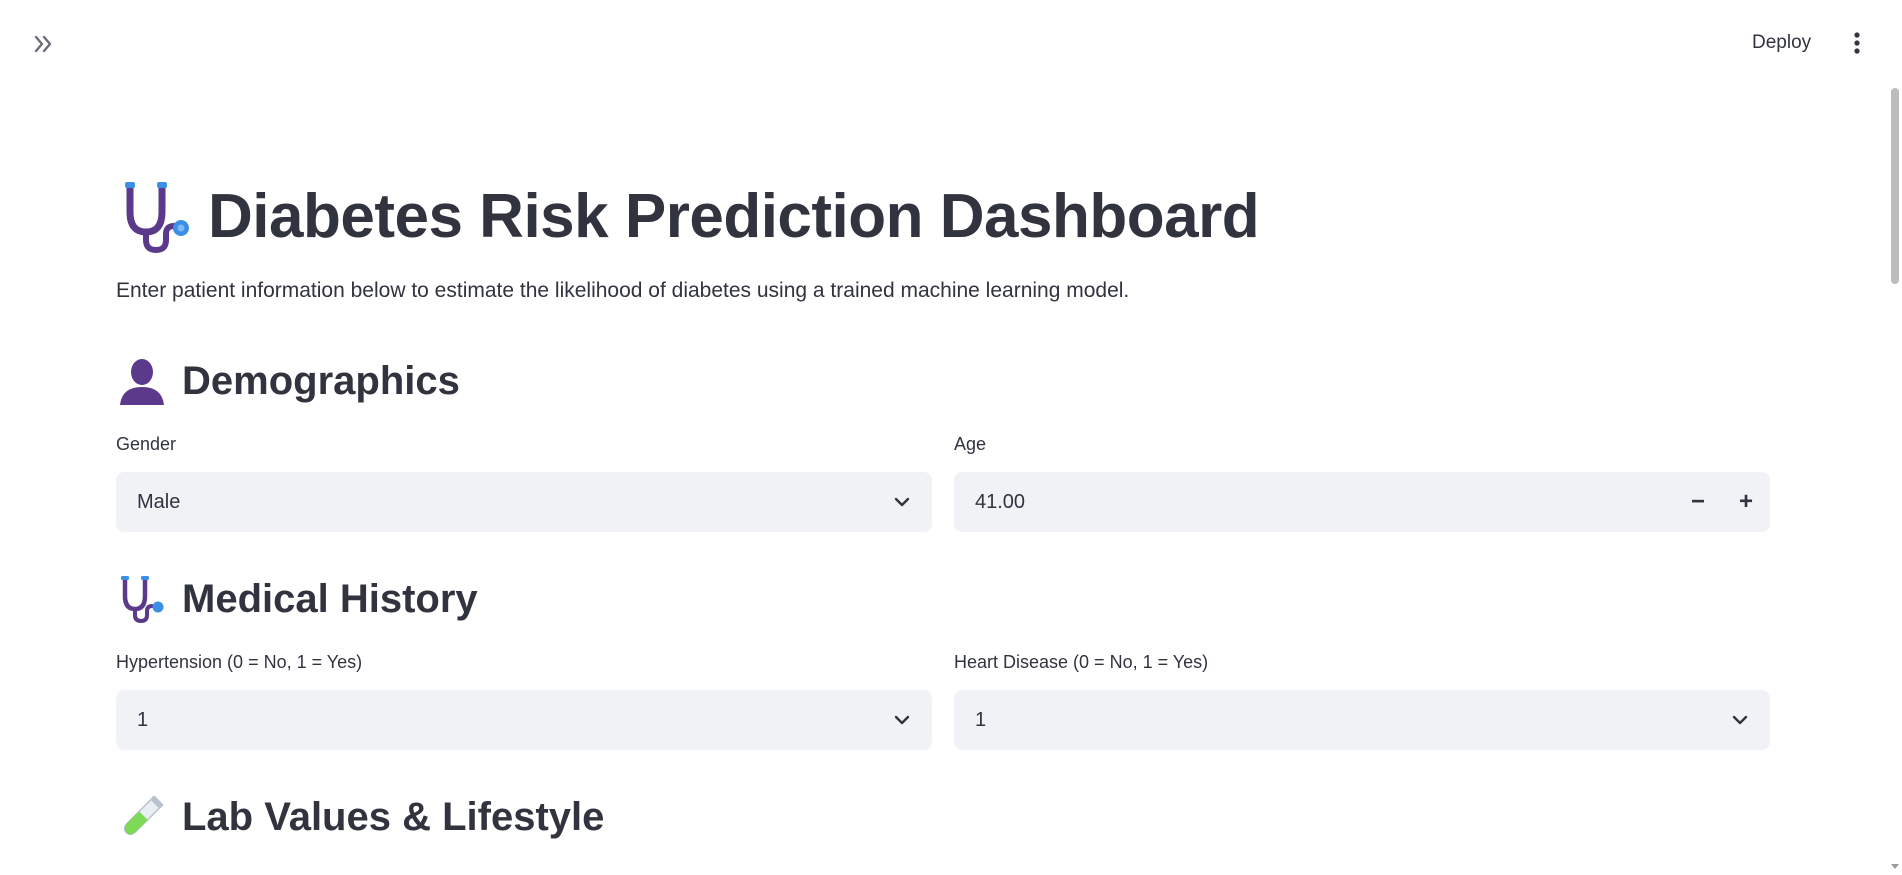 This screenshot has width=1902, height=875. I want to click on age-input-value: 41.00, so click(1000, 502).